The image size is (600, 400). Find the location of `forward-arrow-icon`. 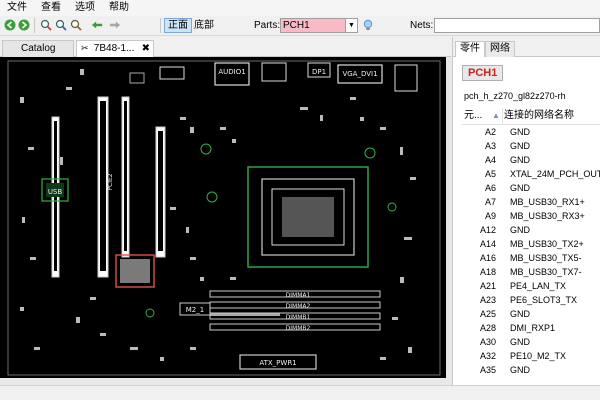

forward-arrow-icon is located at coordinates (24, 25).